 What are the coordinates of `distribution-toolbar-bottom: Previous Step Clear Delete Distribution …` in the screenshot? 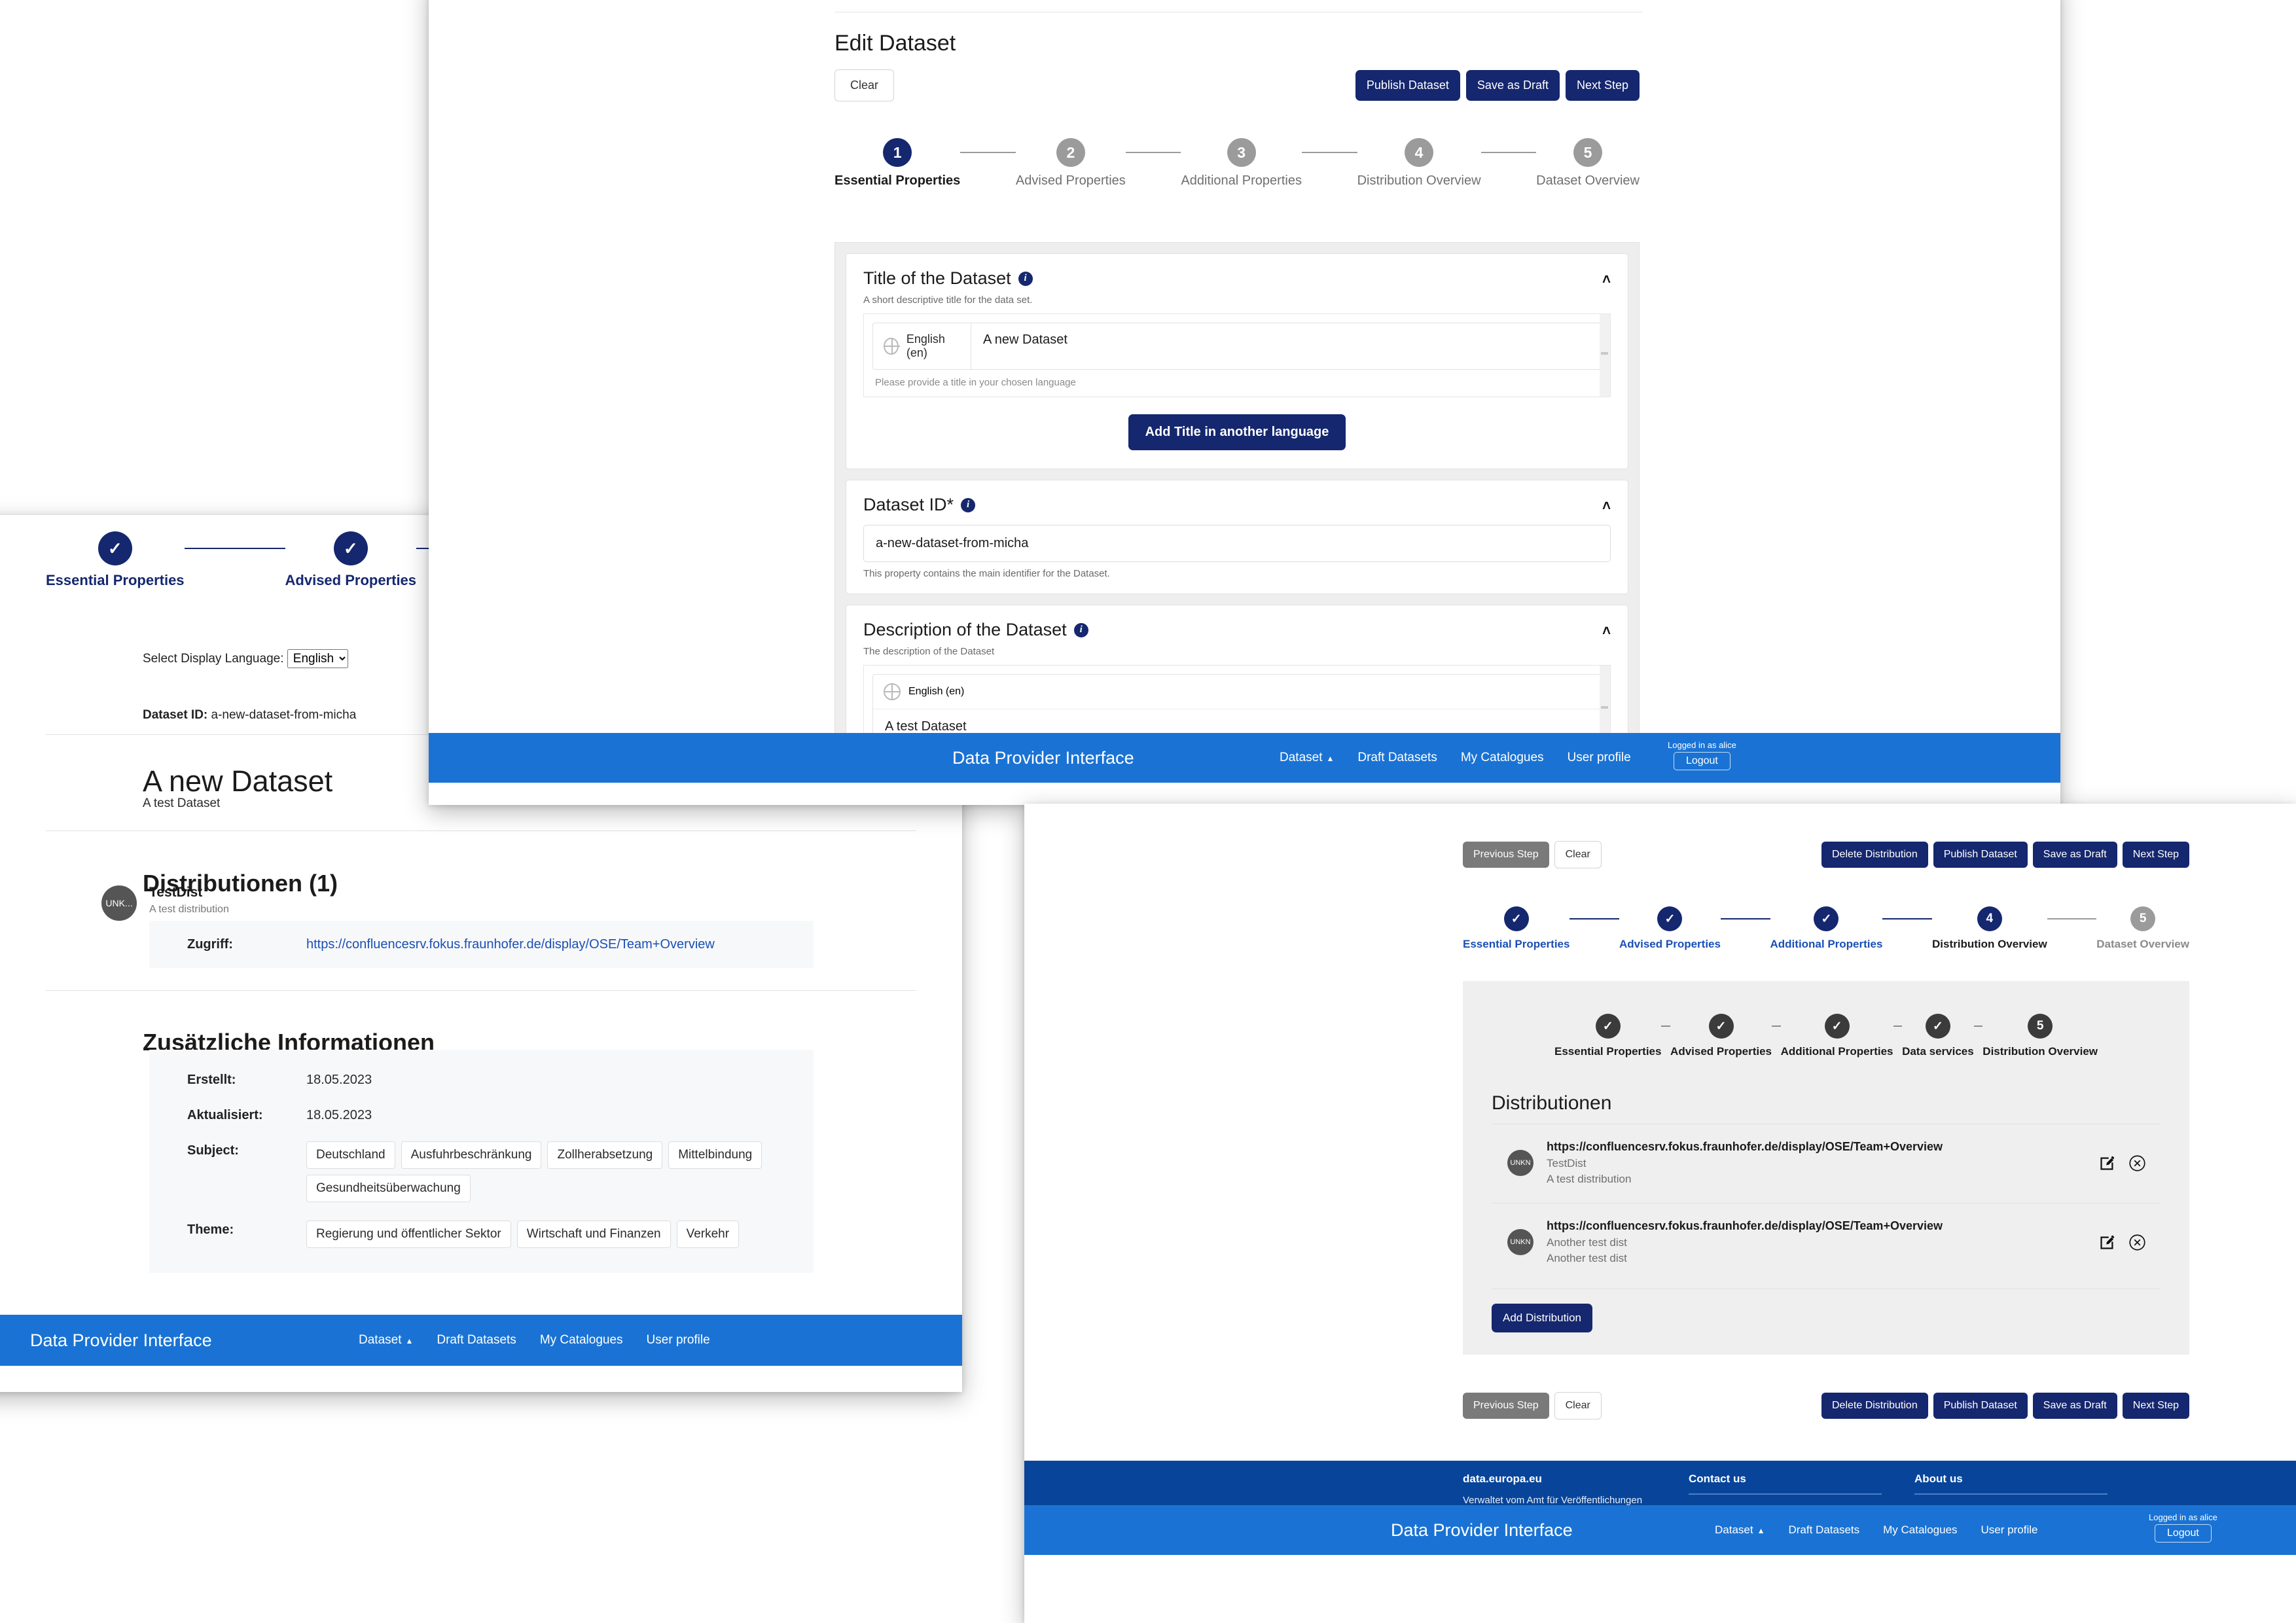 It's located at (1826, 1405).